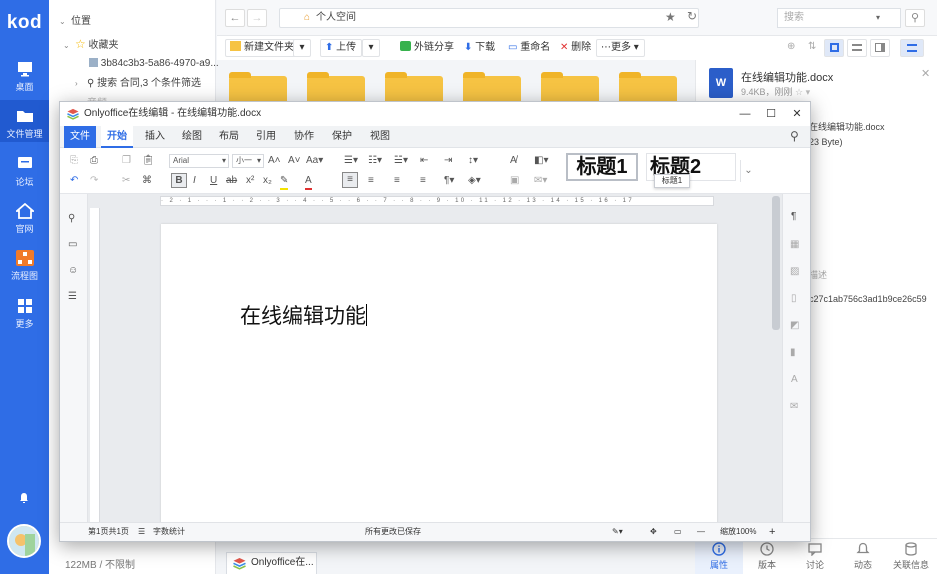 Image resolution: width=937 pixels, height=574 pixels. I want to click on font-color-icon: A, so click(308, 182).